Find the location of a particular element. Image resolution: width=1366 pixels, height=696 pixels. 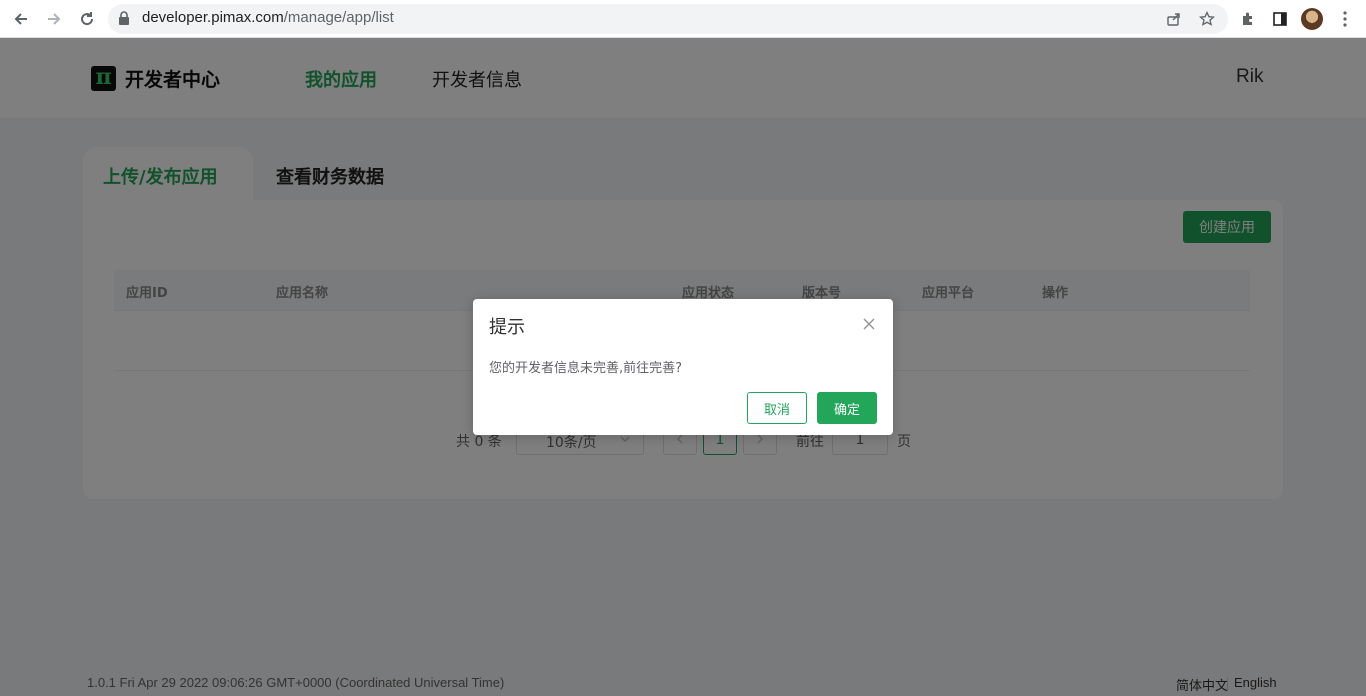

dialog-title: 提示 is located at coordinates (507, 327).